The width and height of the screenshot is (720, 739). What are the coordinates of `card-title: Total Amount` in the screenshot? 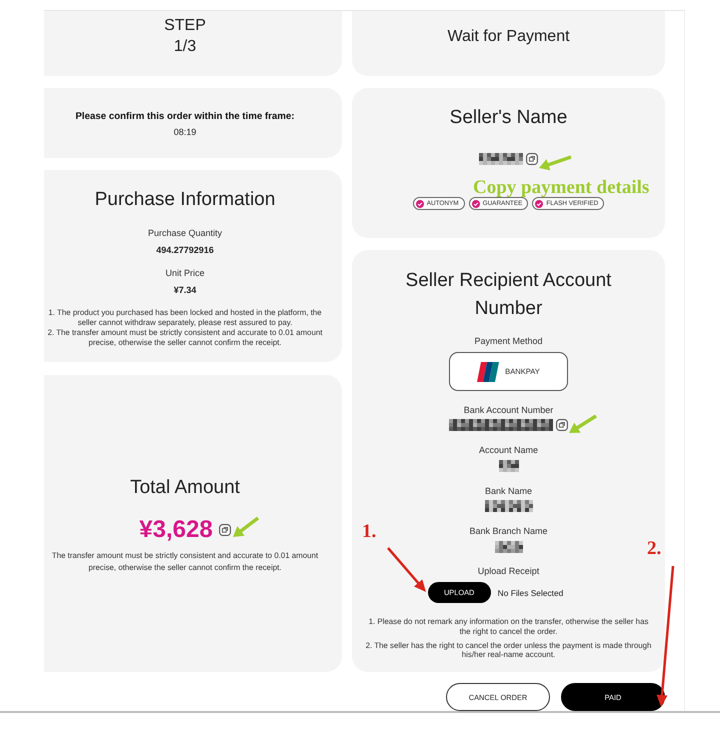 It's located at (185, 488).